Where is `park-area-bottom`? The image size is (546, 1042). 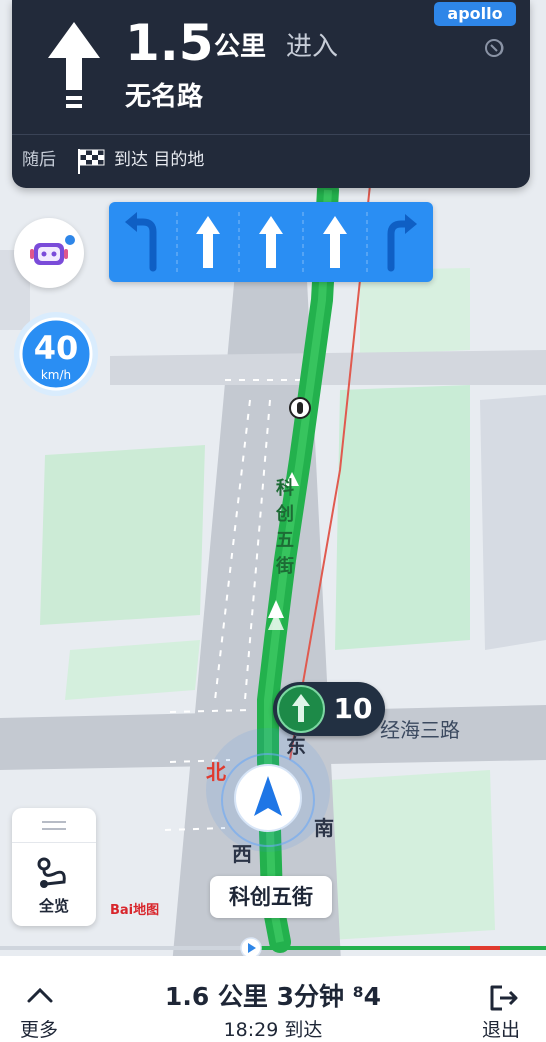
park-area-bottom is located at coordinates (412, 855).